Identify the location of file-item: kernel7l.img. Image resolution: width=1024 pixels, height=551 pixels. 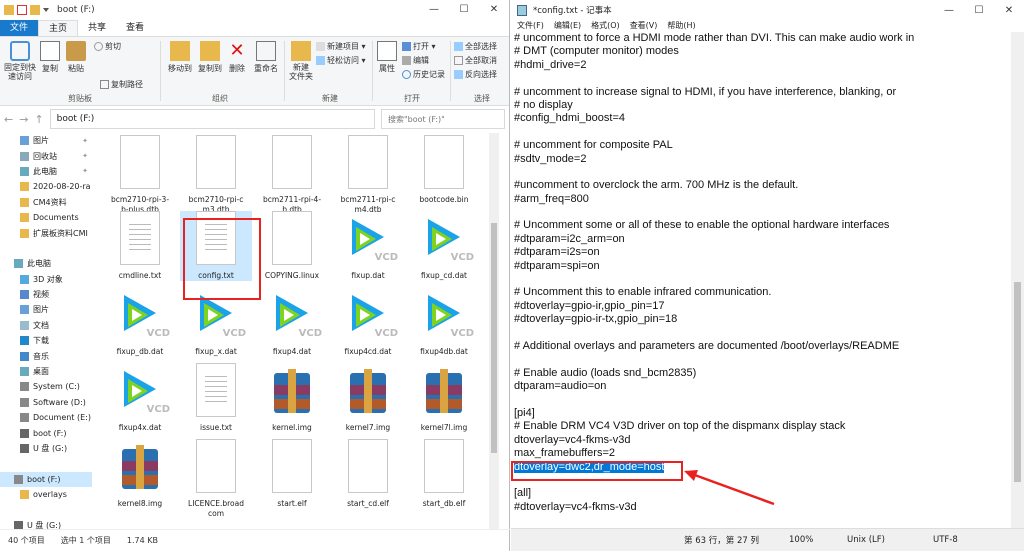
(444, 398).